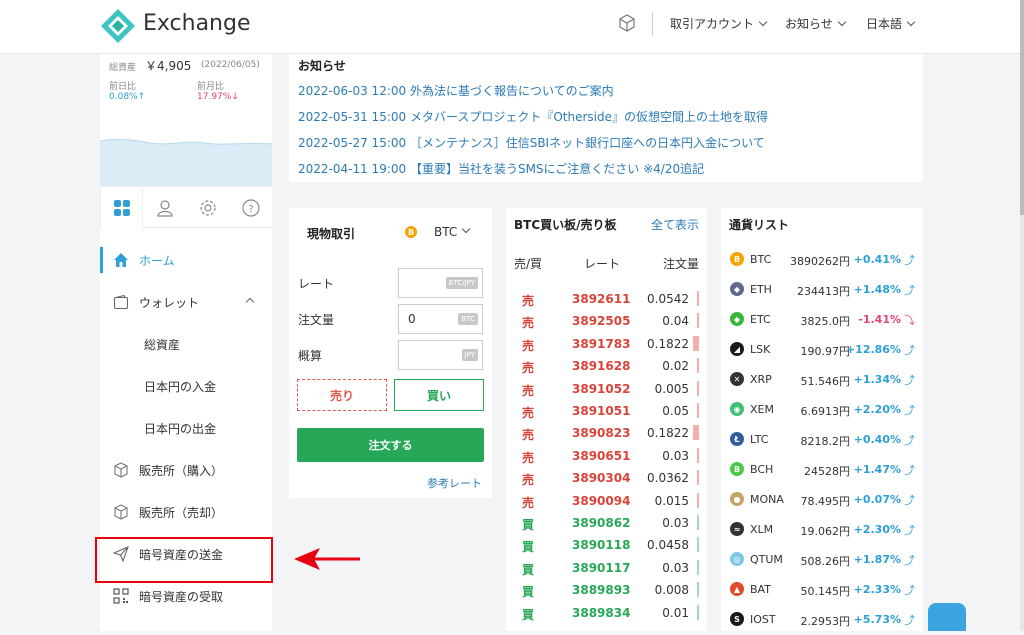  What do you see at coordinates (737, 619) in the screenshot?
I see `iost-icon: S` at bounding box center [737, 619].